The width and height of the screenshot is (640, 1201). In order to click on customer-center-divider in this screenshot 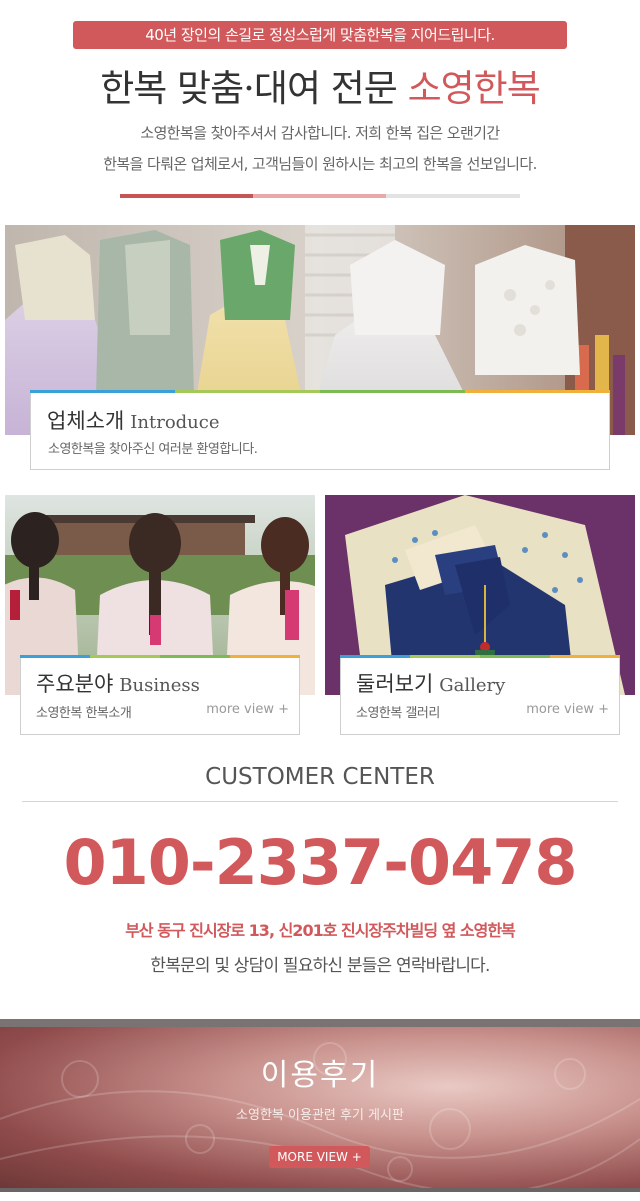, I will do `click(320, 801)`.